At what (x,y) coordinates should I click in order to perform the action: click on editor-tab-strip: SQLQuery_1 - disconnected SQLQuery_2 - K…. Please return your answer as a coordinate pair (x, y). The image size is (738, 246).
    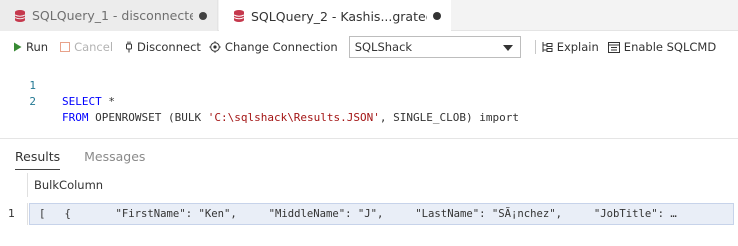
    Looking at the image, I should click on (369, 16).